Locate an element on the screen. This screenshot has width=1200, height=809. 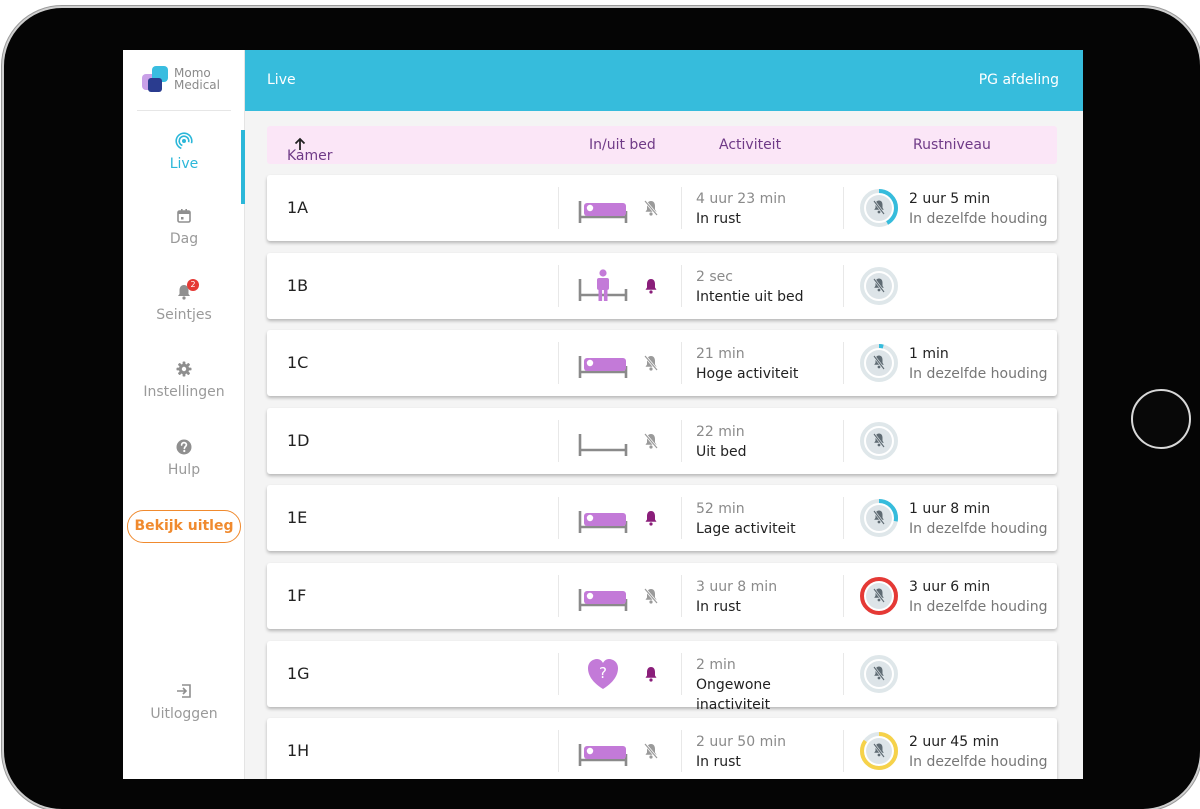
explain-button: Bekijk uitleg is located at coordinates (184, 526).